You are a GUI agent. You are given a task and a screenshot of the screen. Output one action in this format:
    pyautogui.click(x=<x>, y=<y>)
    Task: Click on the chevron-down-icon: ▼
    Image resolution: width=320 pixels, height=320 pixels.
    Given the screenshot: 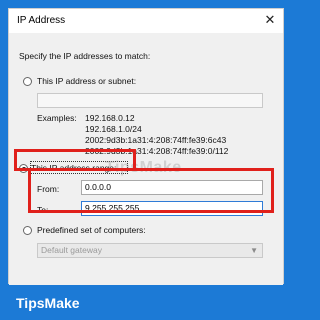 What is the action you would take?
    pyautogui.click(x=254, y=250)
    